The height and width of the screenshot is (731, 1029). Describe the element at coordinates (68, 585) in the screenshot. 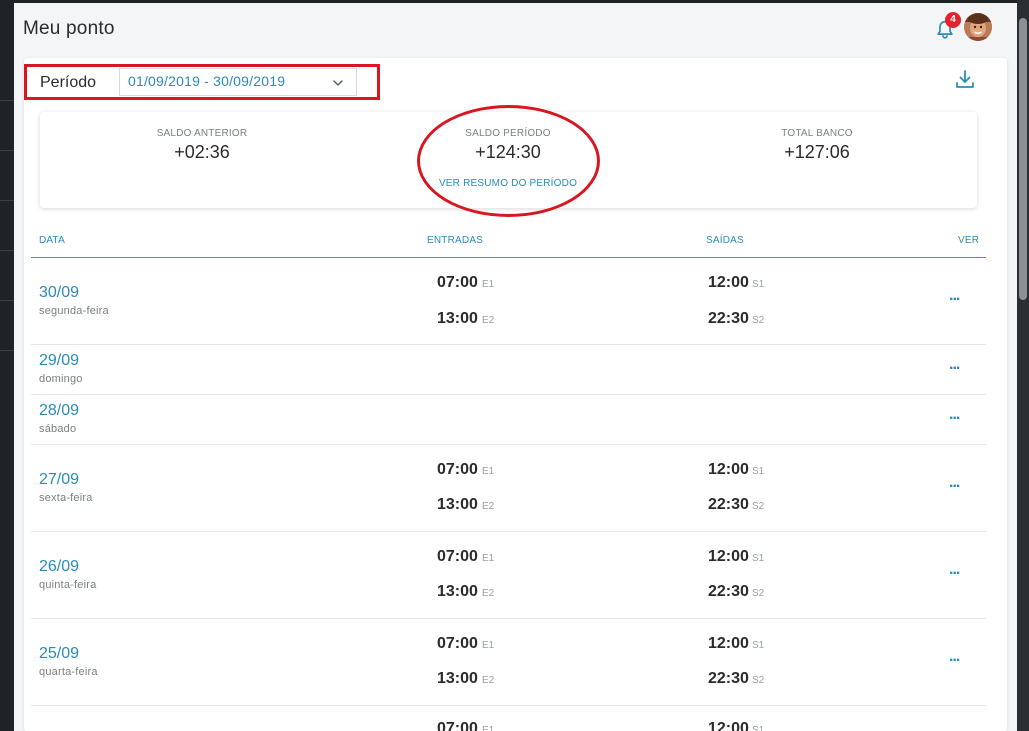

I see `row-weekday: quinta-feira` at that location.